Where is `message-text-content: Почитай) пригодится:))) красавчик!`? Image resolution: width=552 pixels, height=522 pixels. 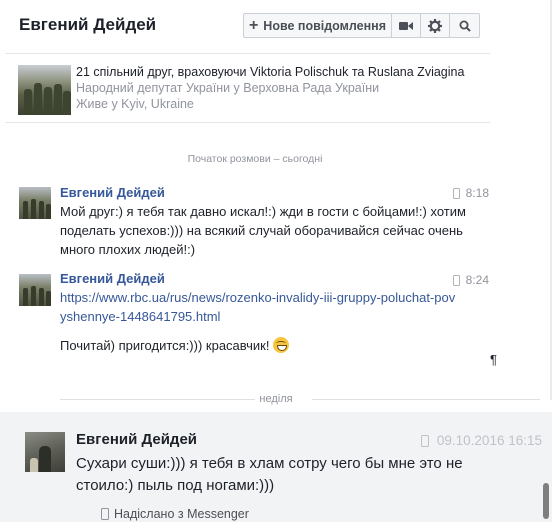
message-text-content: Почитай) пригодится:))) красавчик! is located at coordinates (165, 345).